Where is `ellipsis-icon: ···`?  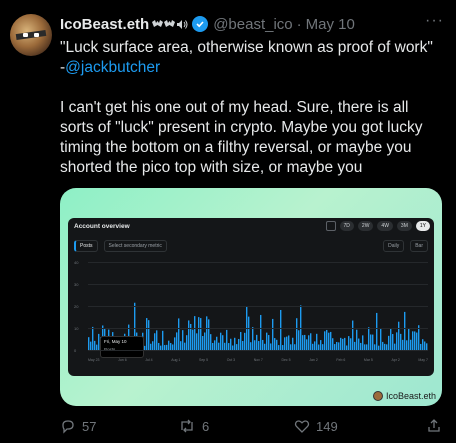 ellipsis-icon: ··· is located at coordinates (434, 21).